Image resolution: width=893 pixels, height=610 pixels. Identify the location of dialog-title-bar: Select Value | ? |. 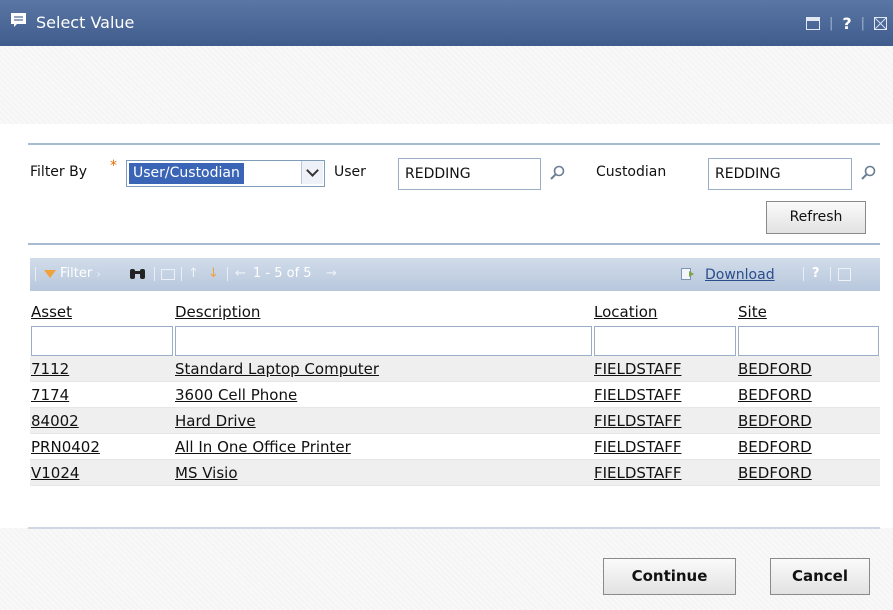
(446, 23).